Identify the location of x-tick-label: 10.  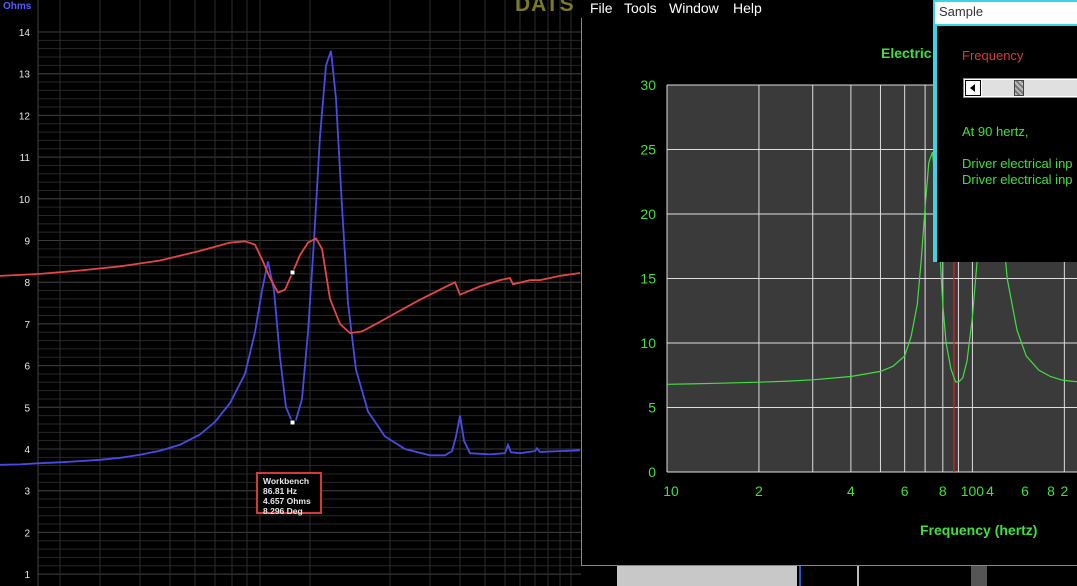
(671, 491).